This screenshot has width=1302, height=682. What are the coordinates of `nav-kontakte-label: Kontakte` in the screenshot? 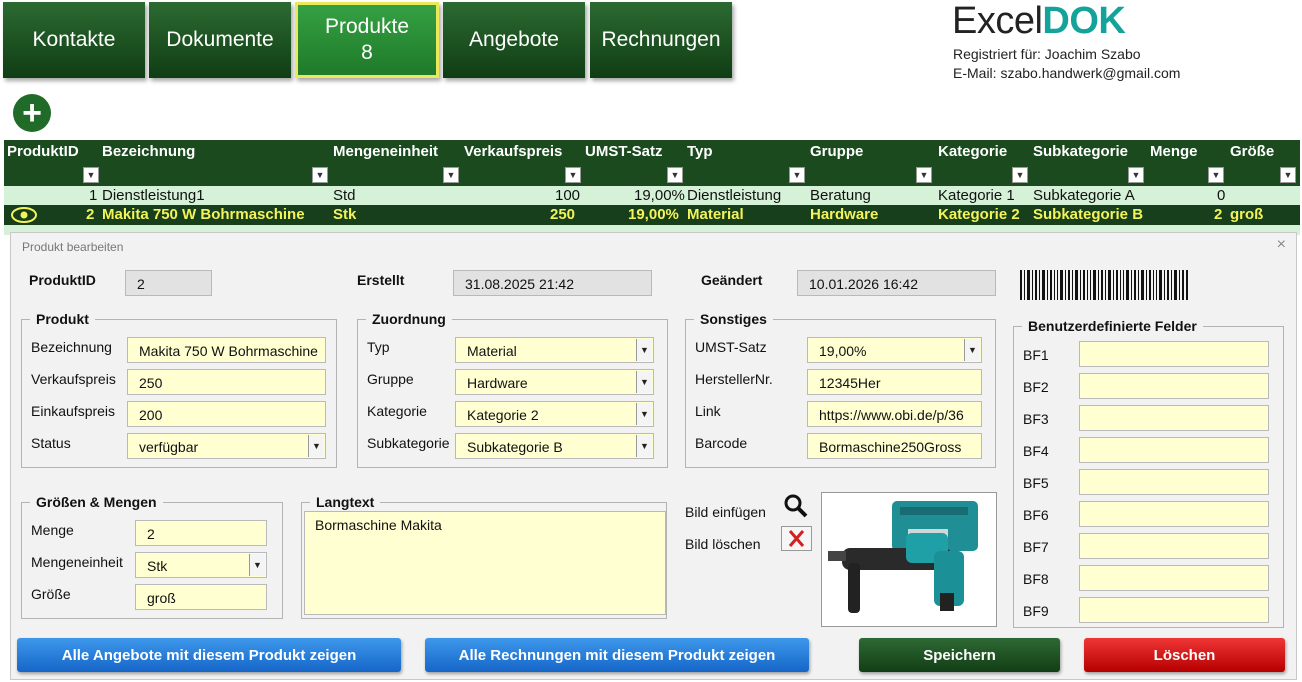 It's located at (74, 39).